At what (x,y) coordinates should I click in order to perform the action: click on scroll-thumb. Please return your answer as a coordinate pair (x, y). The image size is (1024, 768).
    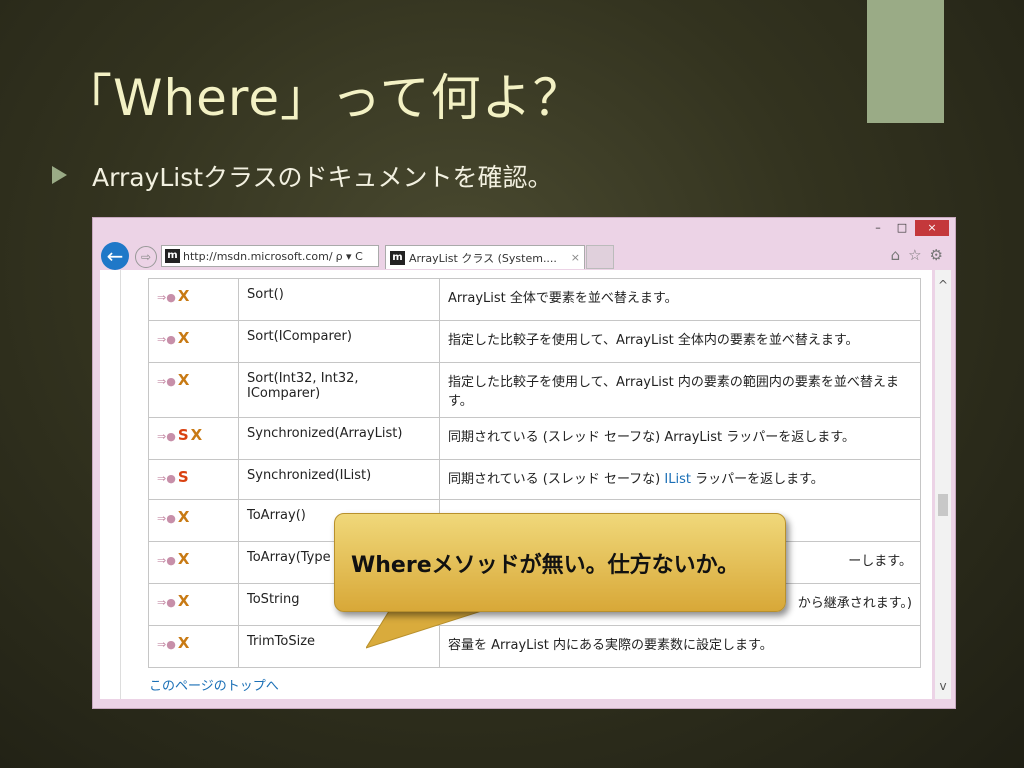
    Looking at the image, I should click on (943, 505).